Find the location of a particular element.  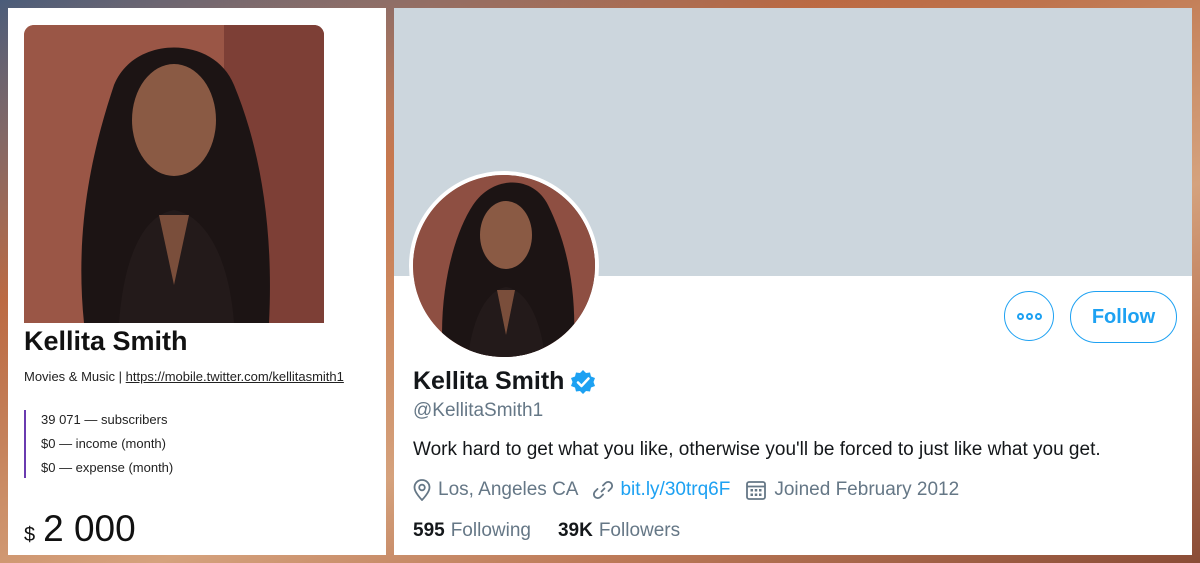

profile-photo is located at coordinates (174, 174).